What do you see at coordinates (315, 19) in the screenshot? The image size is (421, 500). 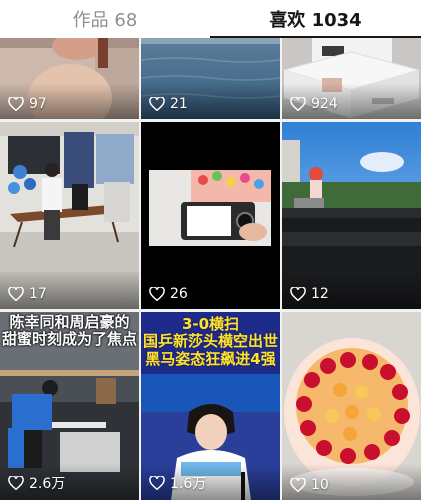 I see `tab-likes: 喜欢 1034` at bounding box center [315, 19].